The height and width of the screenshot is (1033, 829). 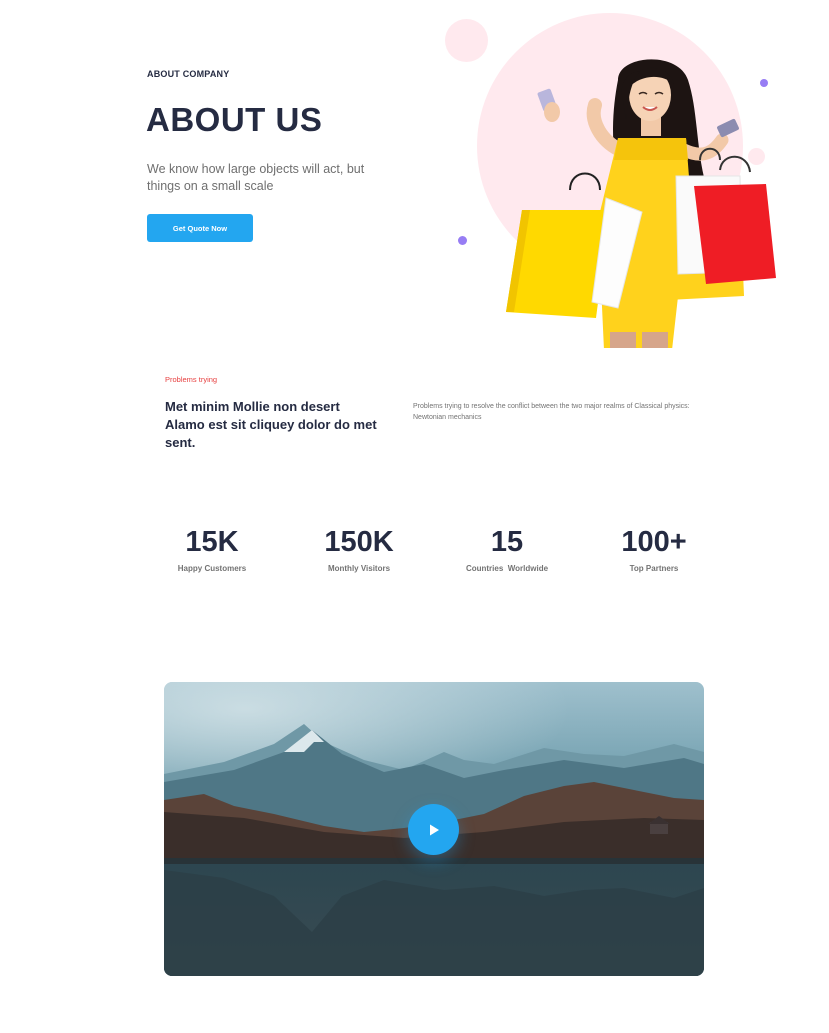 I want to click on stat-number: 150K, so click(x=359, y=542).